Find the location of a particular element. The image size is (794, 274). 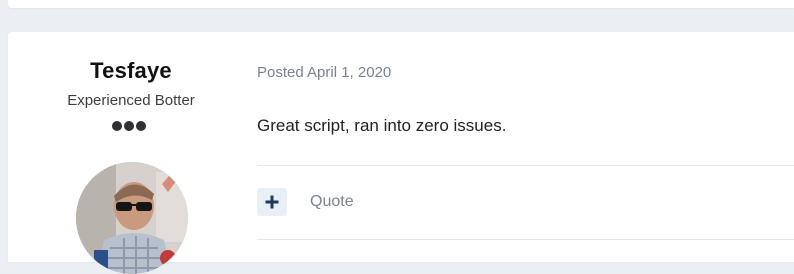

plus-icon is located at coordinates (272, 202).